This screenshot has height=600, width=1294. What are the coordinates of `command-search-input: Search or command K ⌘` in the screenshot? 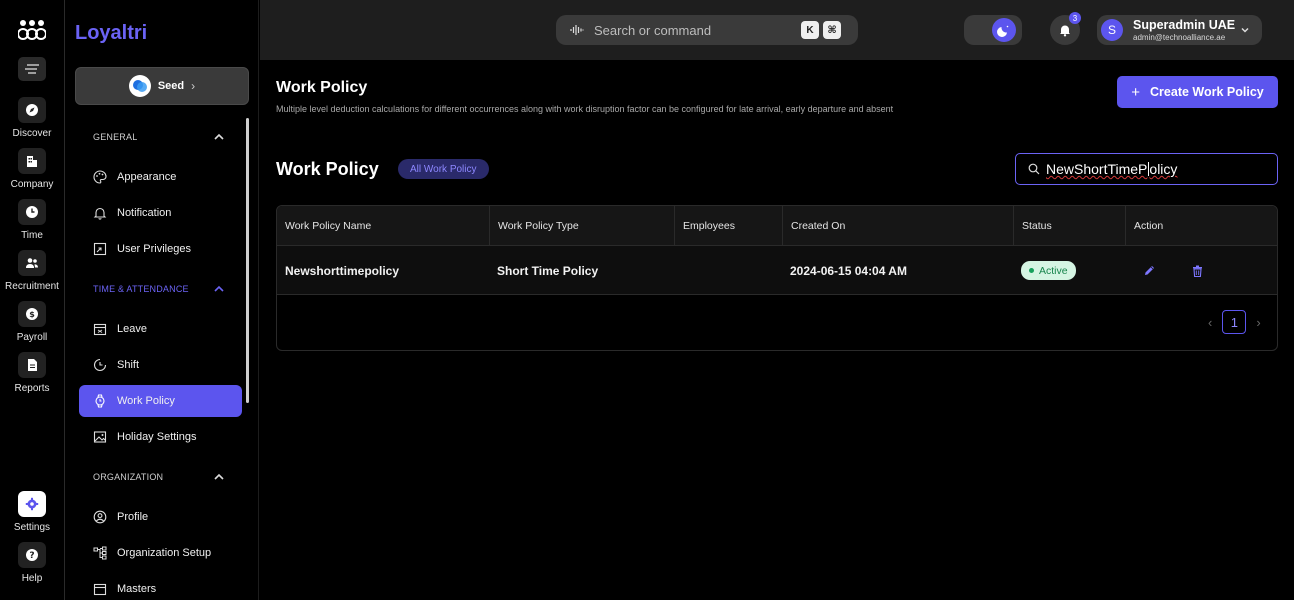 It's located at (707, 30).